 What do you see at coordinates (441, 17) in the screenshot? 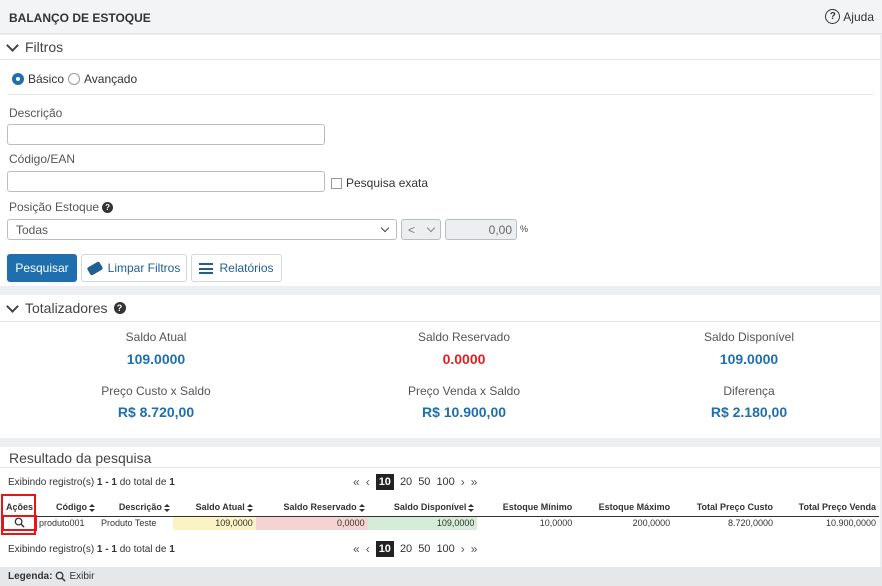
I see `page-header: BALANÇO DE ESTOQUE ? Ajuda` at bounding box center [441, 17].